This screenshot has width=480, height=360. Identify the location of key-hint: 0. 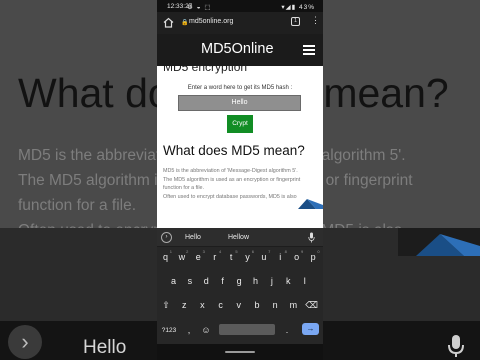
(318, 251).